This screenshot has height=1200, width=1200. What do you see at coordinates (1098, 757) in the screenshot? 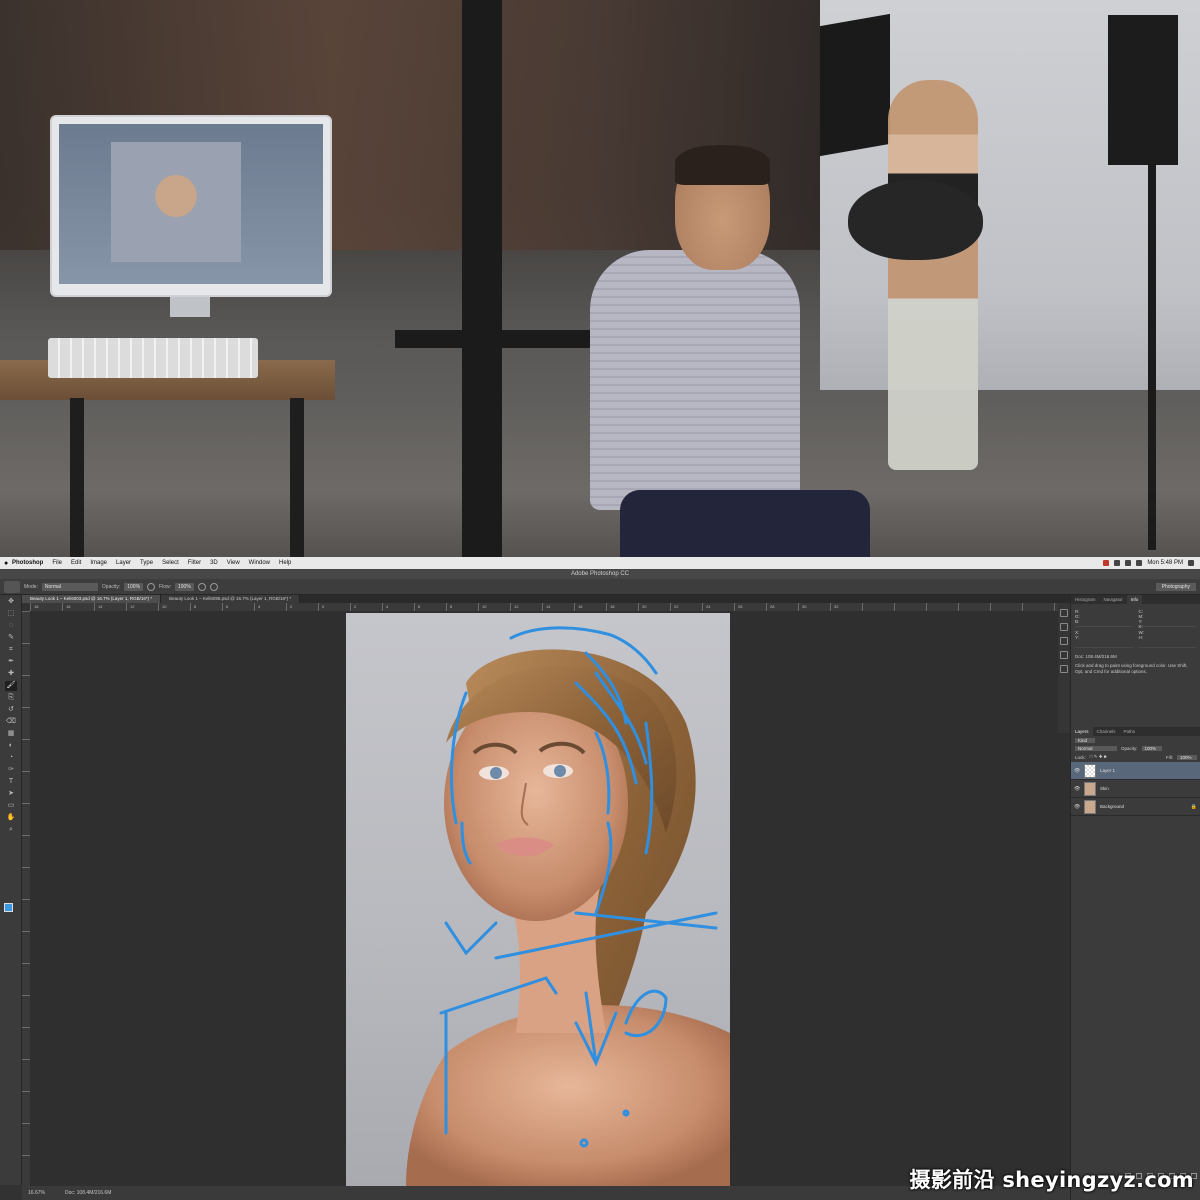
I see `lock-icons: □ ✎ ✚ ■` at bounding box center [1098, 757].